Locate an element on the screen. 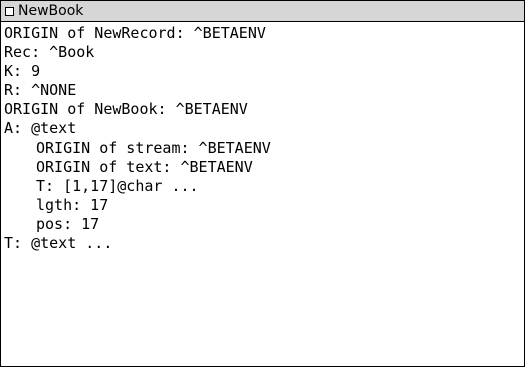 The width and height of the screenshot is (525, 367). rec-line: Rec: ^Book is located at coordinates (49, 52).